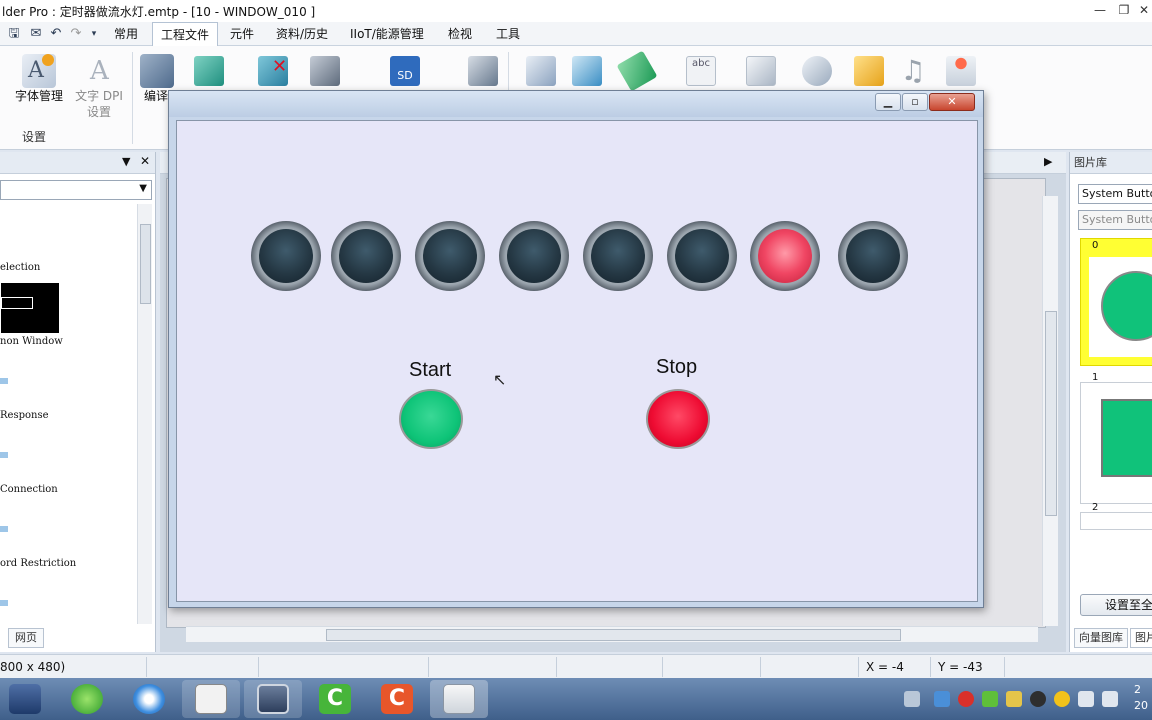  Describe the element at coordinates (869, 71) in the screenshot. I see `folder-star-icon` at that location.